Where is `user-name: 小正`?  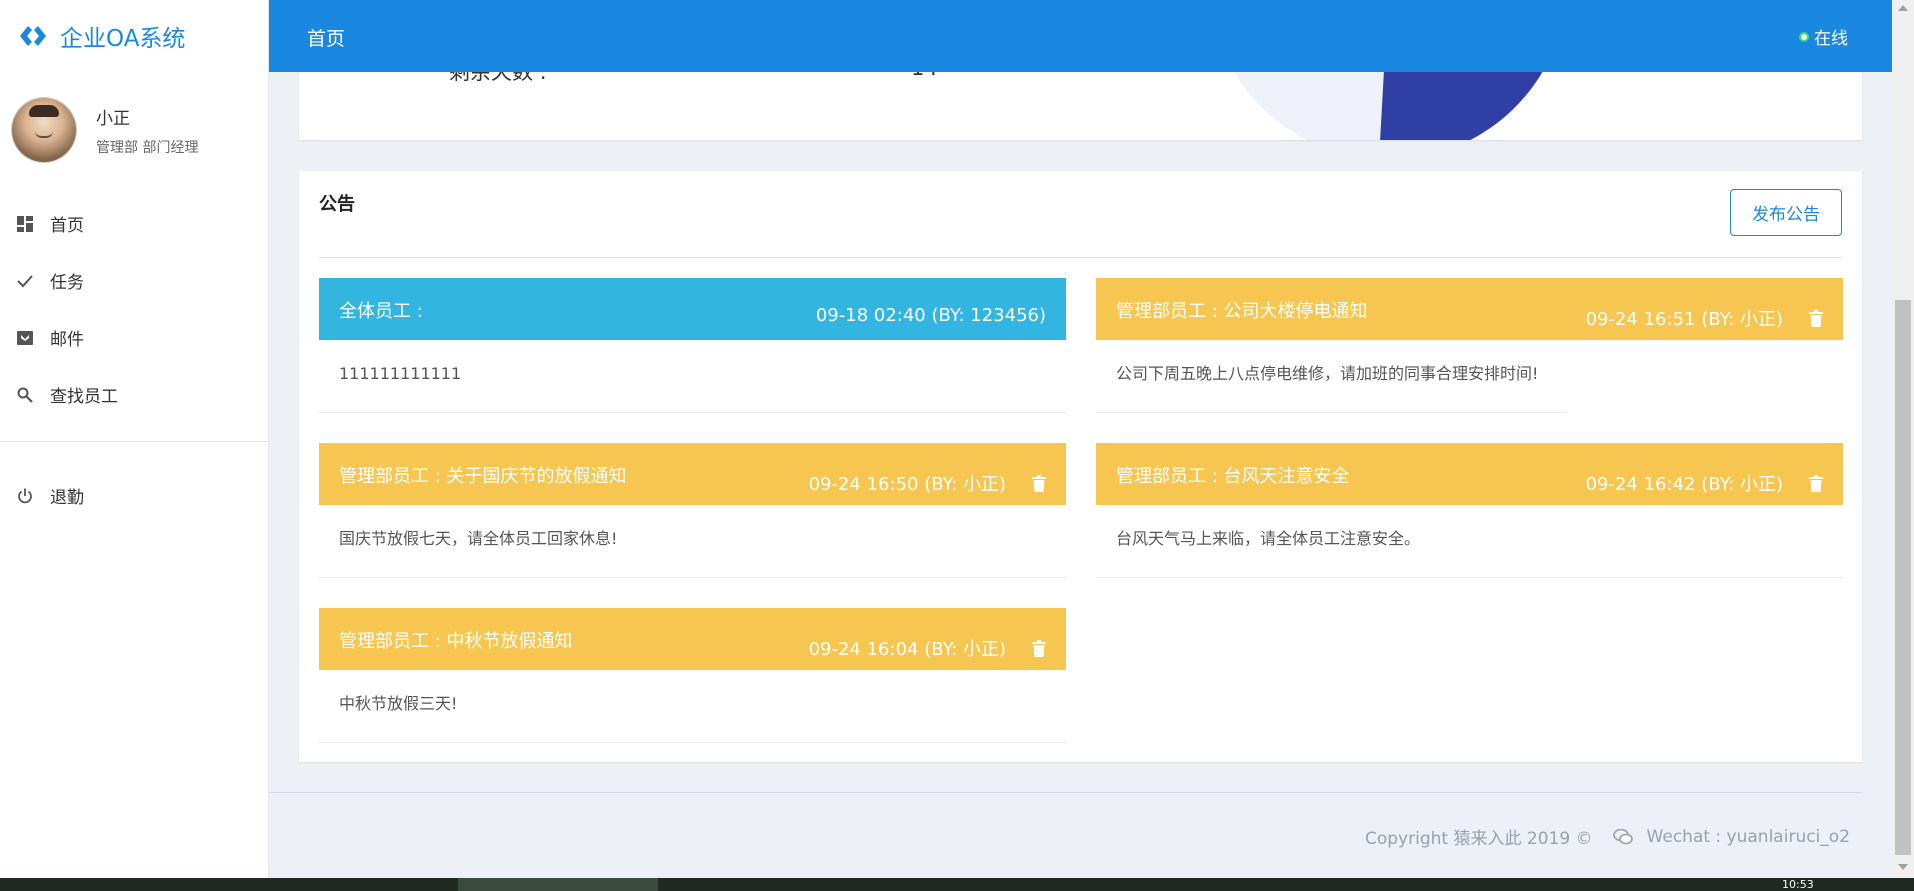
user-name: 小正 is located at coordinates (113, 118).